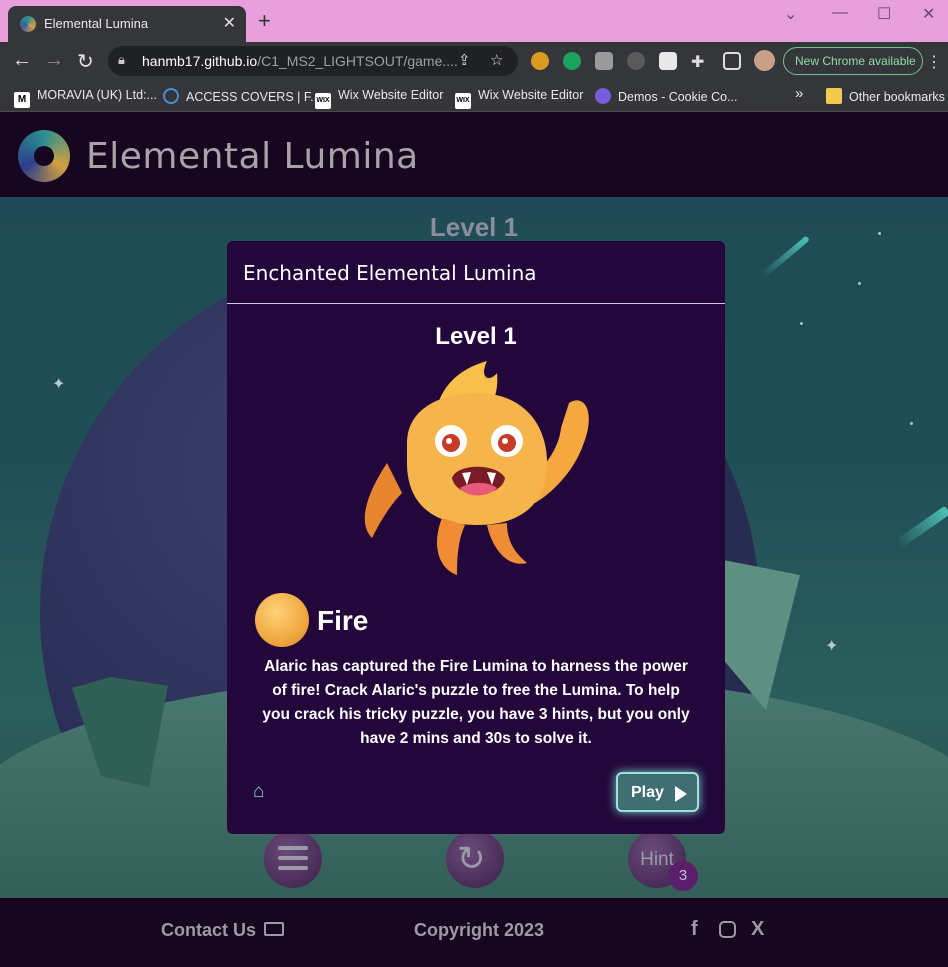 This screenshot has width=948, height=967. Describe the element at coordinates (681, 794) in the screenshot. I see `play-arrow-icon` at that location.